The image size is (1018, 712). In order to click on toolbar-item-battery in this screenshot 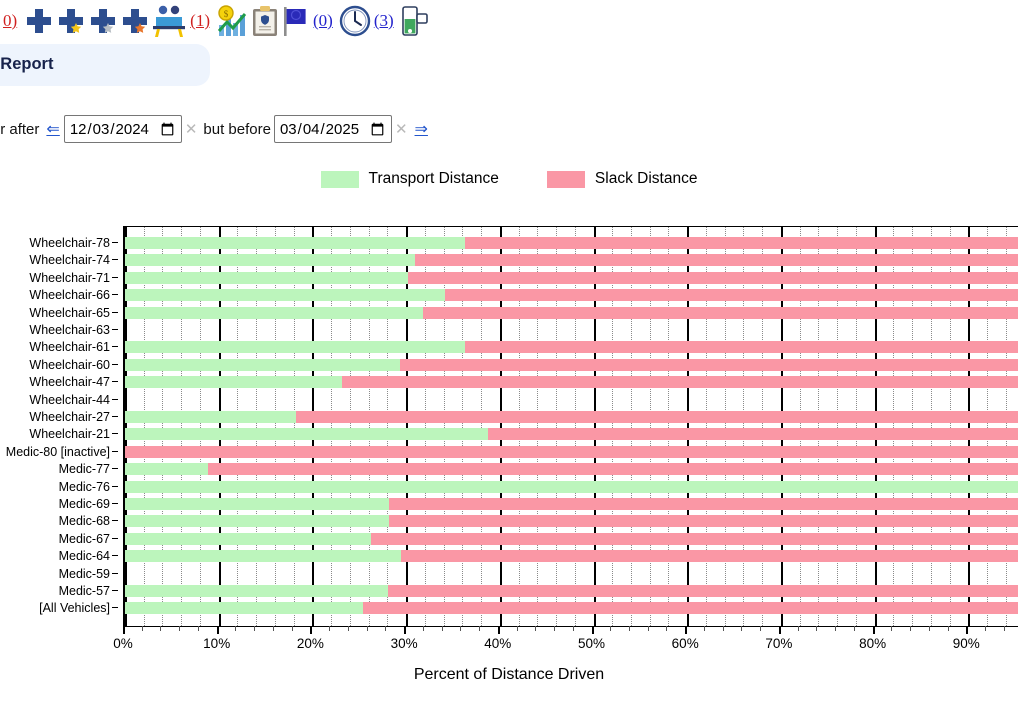, I will do `click(415, 21)`.